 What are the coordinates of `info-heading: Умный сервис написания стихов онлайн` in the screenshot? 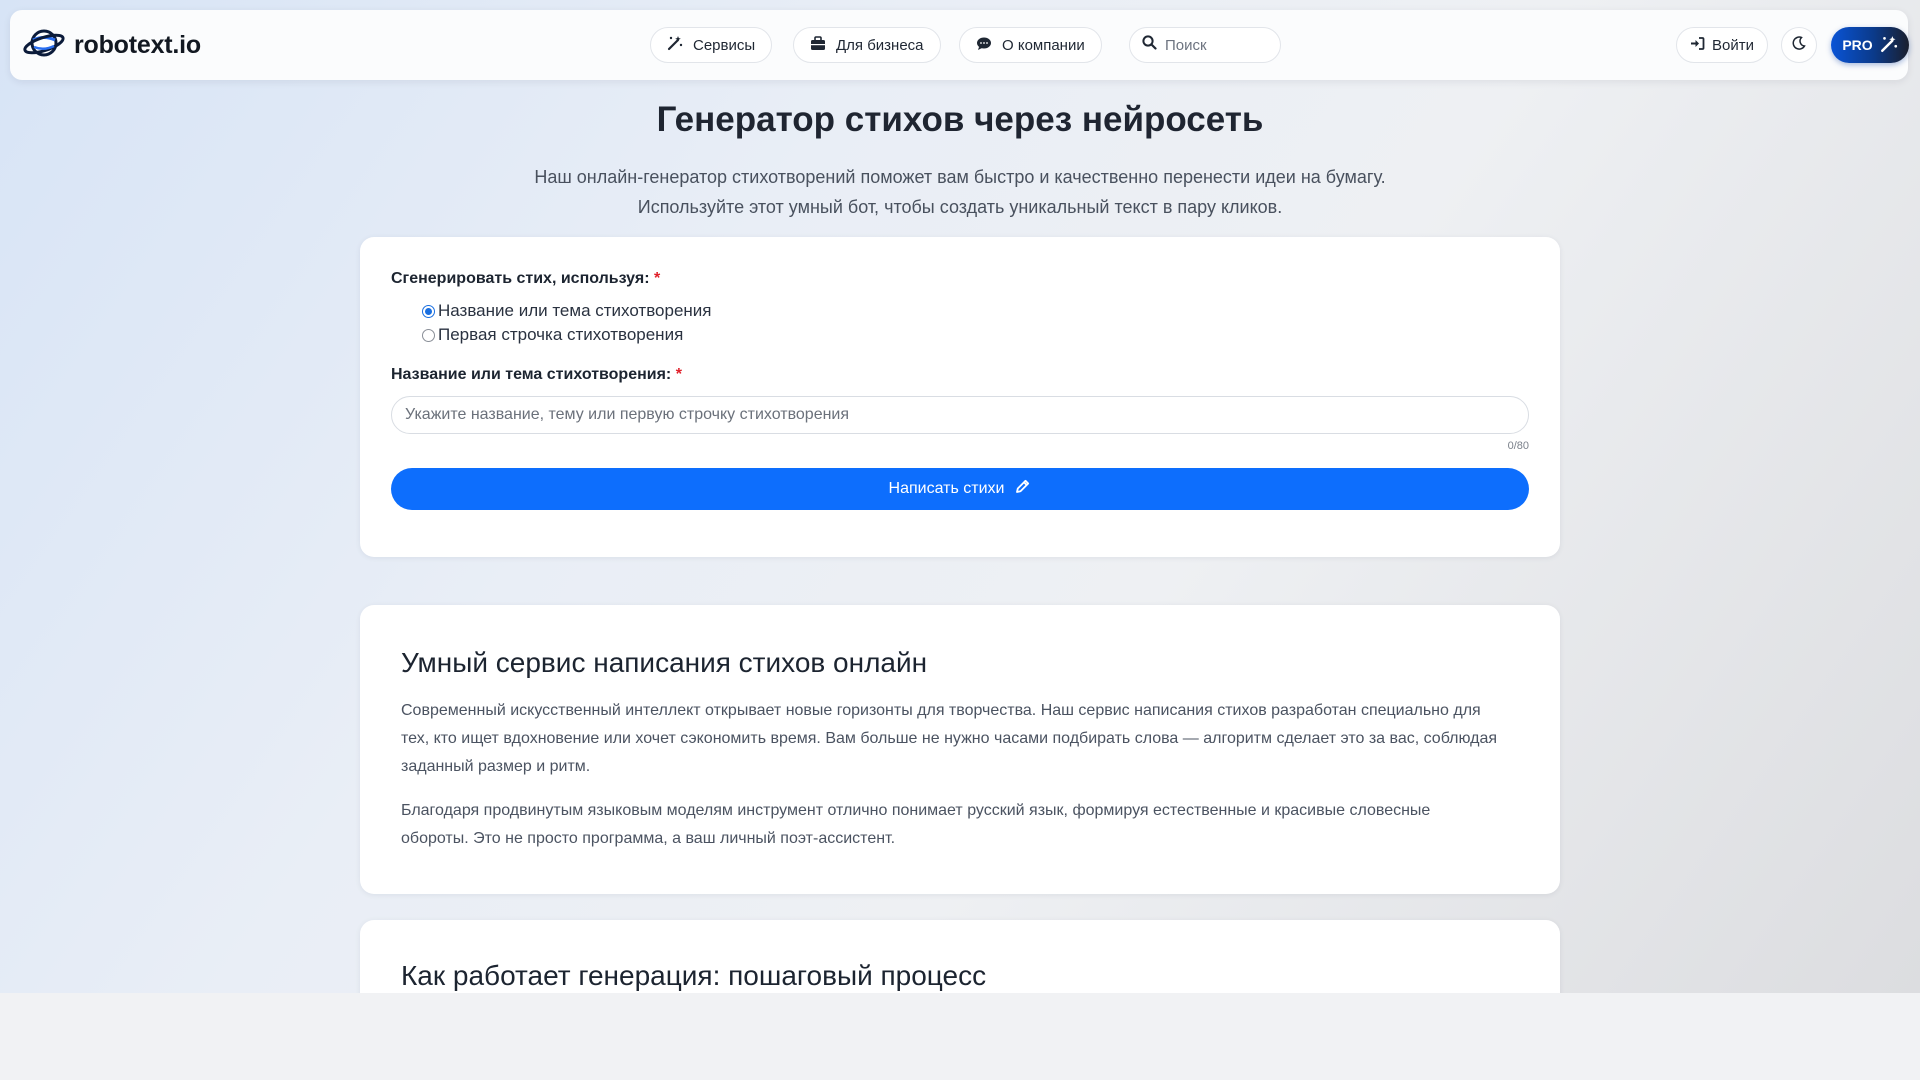 It's located at (664, 662).